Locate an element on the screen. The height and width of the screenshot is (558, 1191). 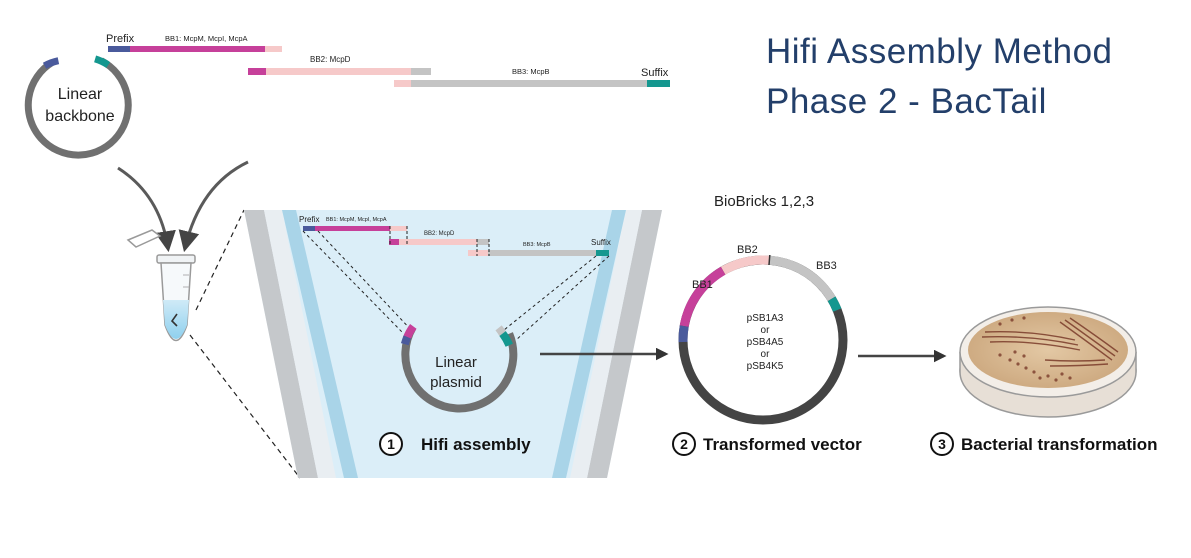
linear-backbone is located at coordinates (78, 107).